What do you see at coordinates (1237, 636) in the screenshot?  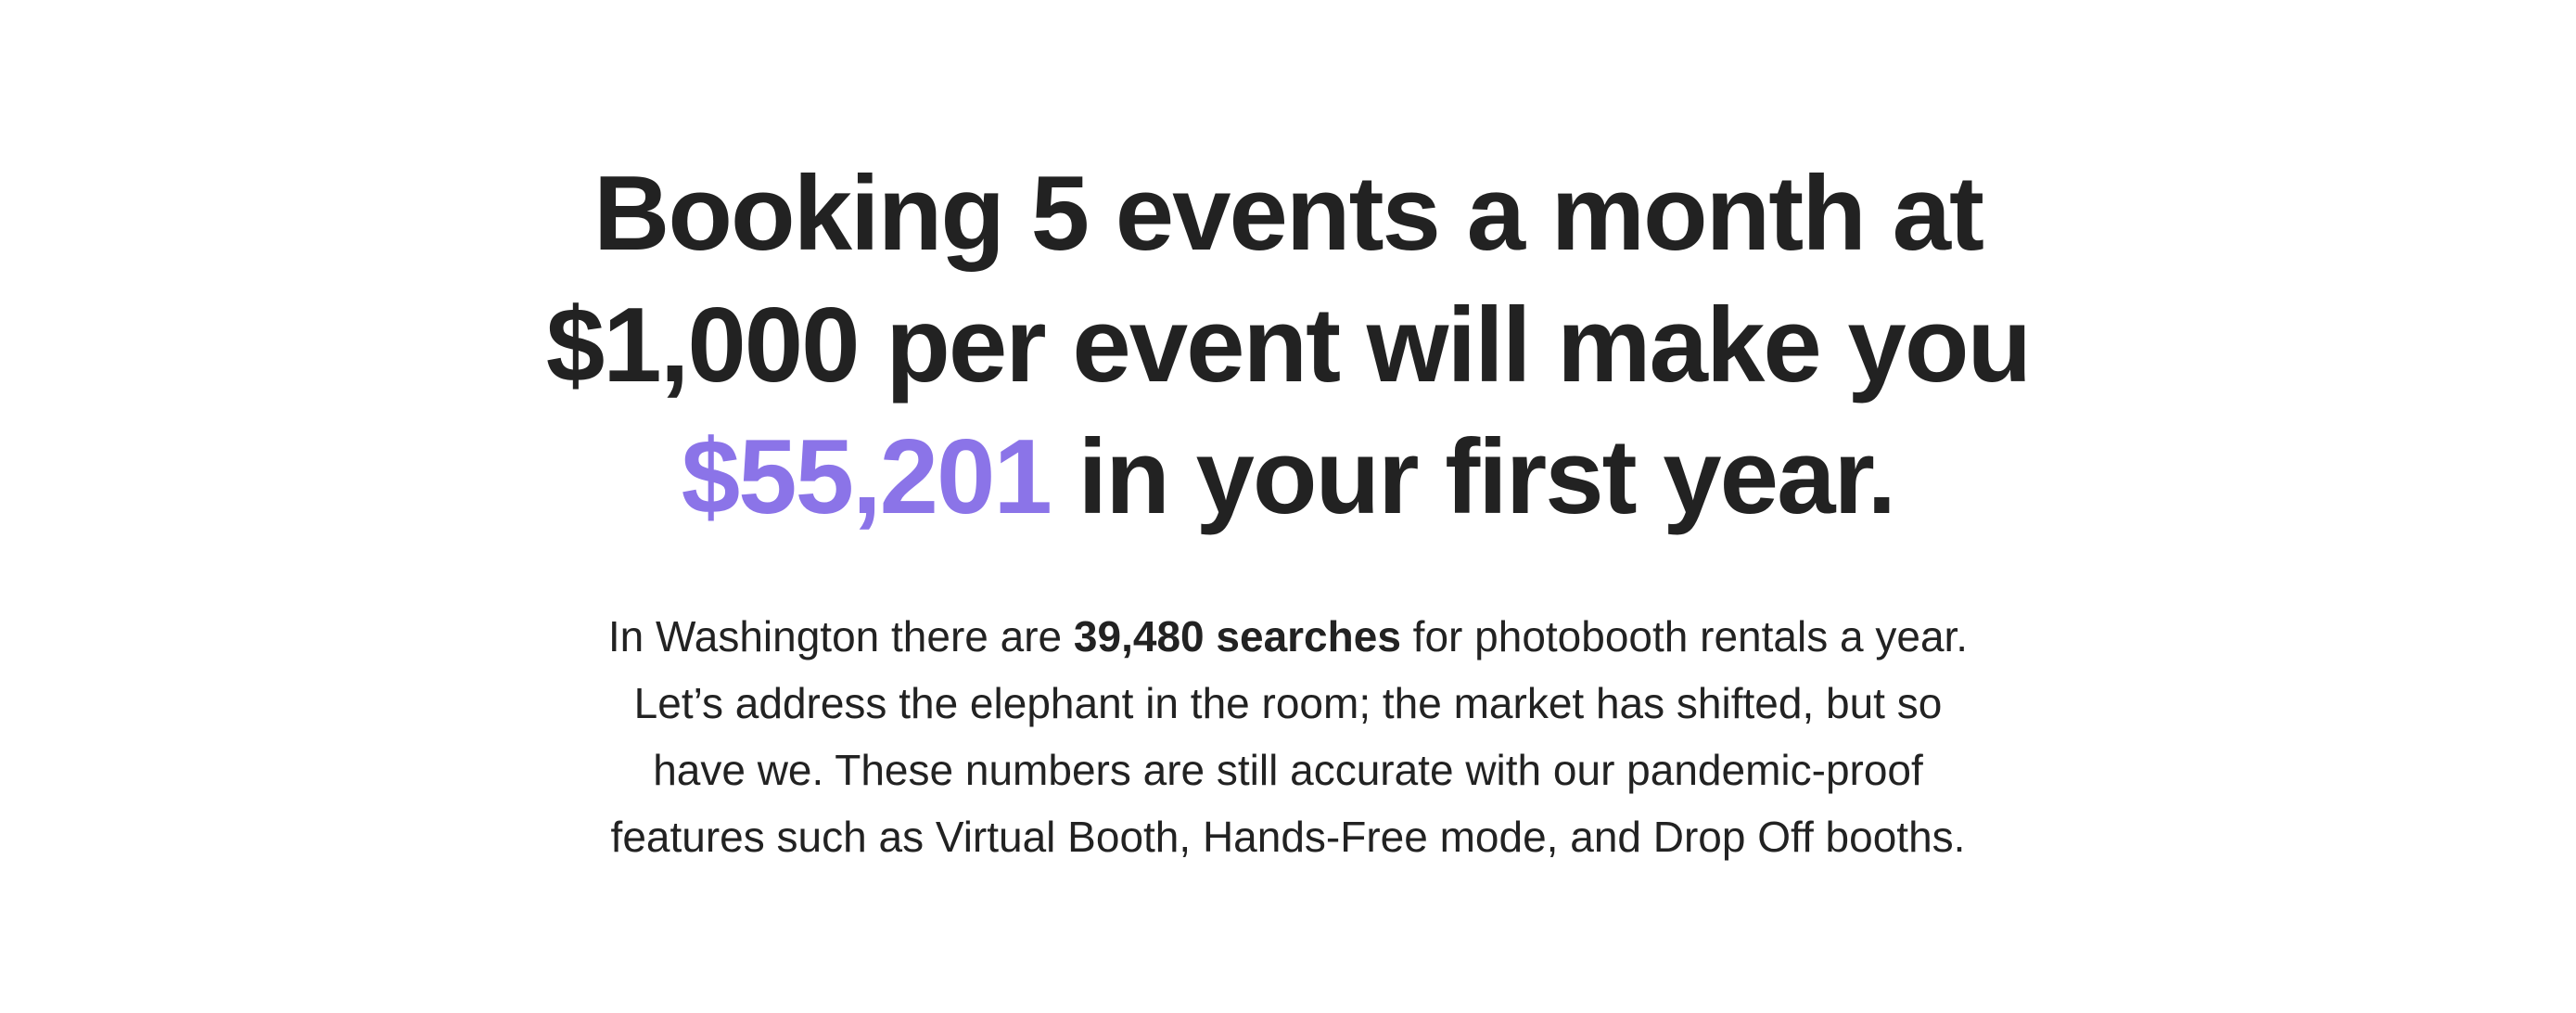 I see `search-count: 39,480 searches` at bounding box center [1237, 636].